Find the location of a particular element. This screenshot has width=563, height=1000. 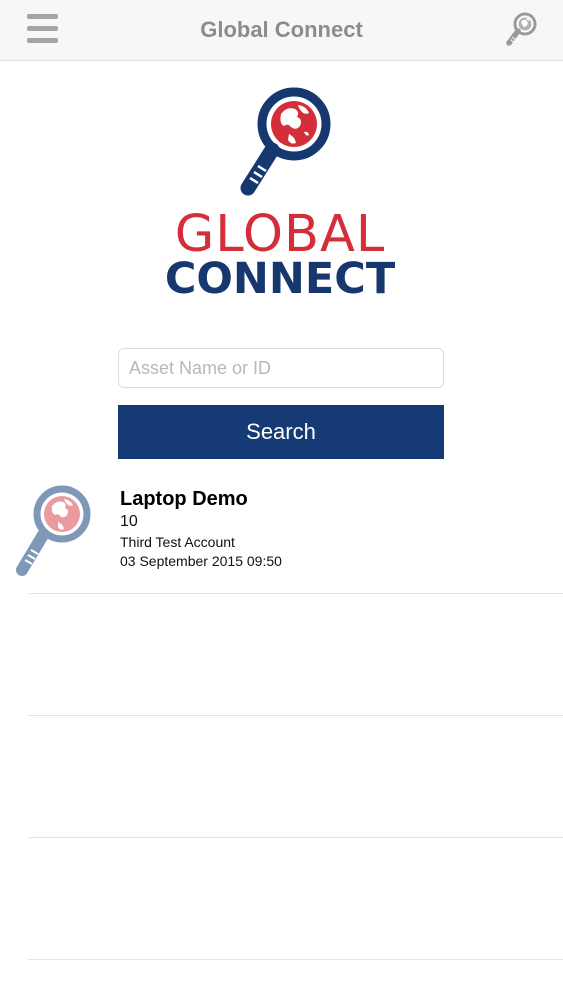

nav-search-button is located at coordinates (522, 30).